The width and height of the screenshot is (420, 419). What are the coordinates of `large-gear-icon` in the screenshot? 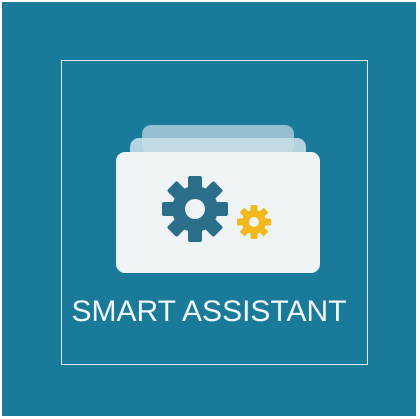 It's located at (195, 209).